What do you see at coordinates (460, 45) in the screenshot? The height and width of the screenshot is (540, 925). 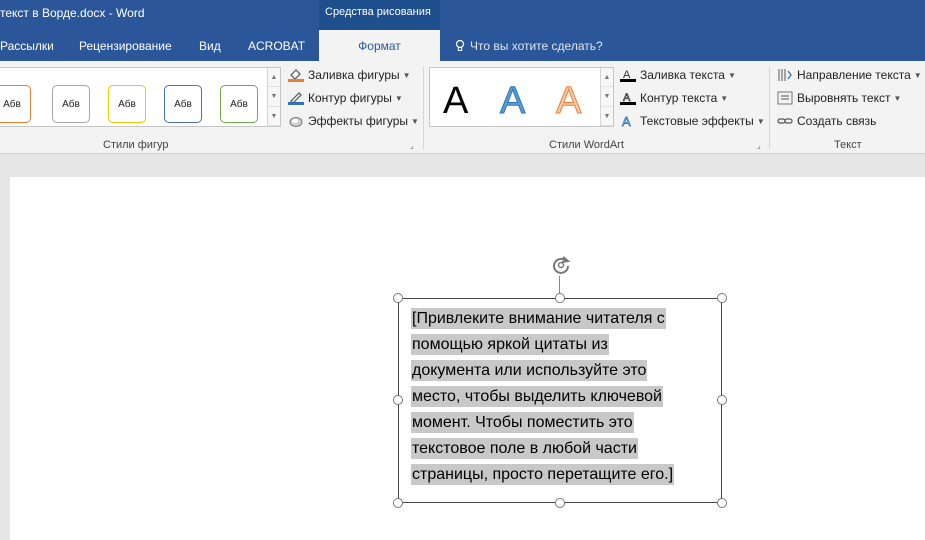 I see `lightbulb-icon` at bounding box center [460, 45].